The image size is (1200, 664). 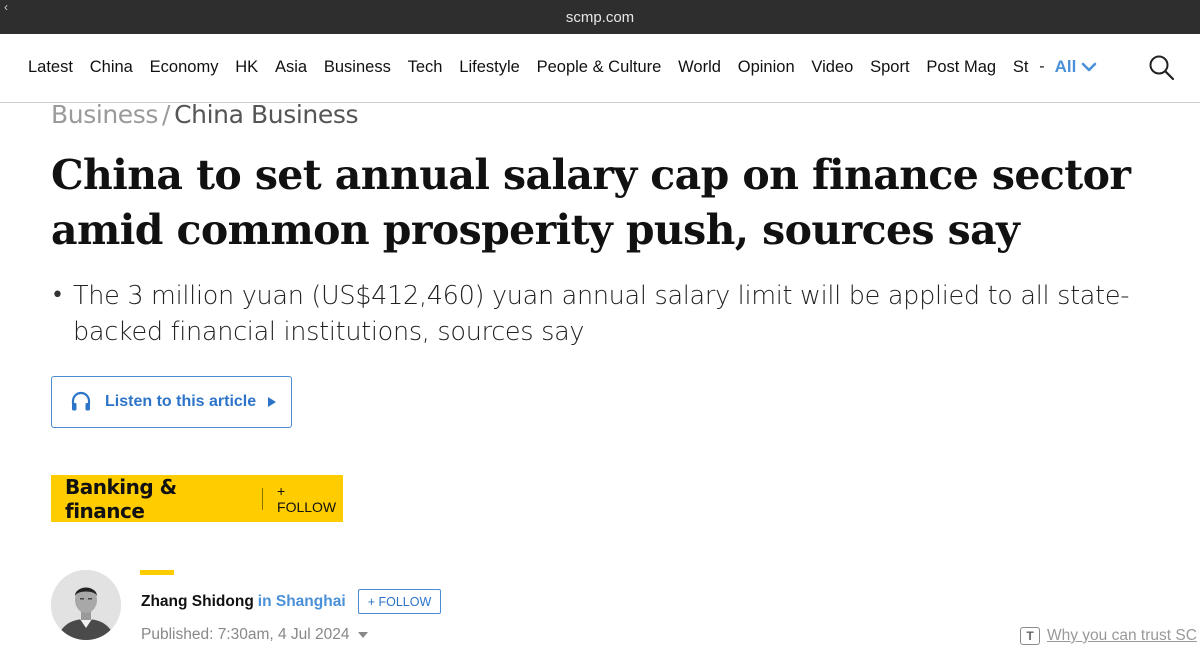 What do you see at coordinates (425, 67) in the screenshot?
I see `nav-item-tech: Tech` at bounding box center [425, 67].